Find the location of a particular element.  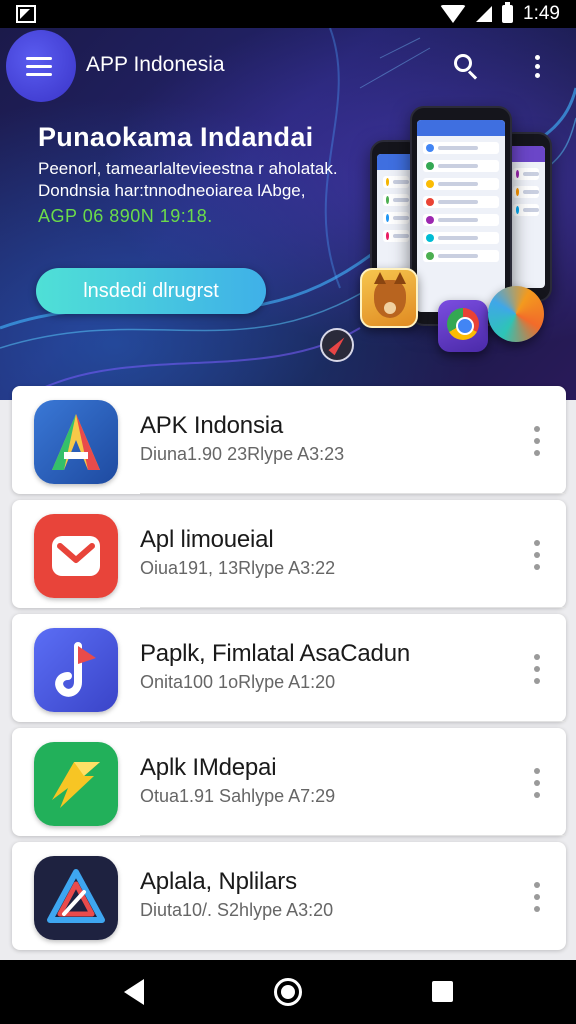

hero-date: AGP 06 890N 19:18. is located at coordinates (125, 216).